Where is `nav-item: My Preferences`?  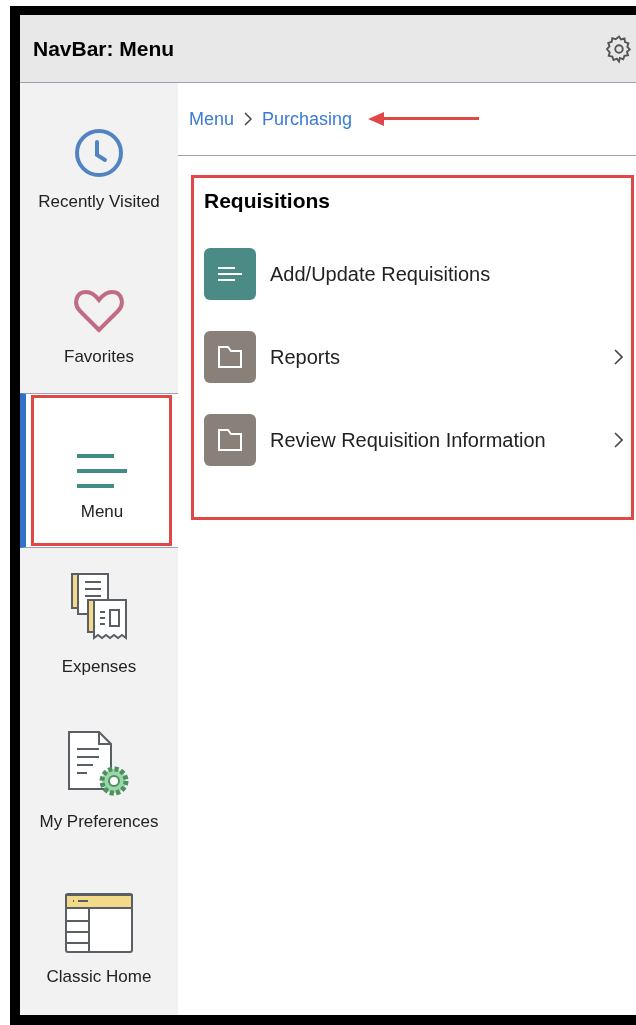 nav-item: My Preferences is located at coordinates (99, 780).